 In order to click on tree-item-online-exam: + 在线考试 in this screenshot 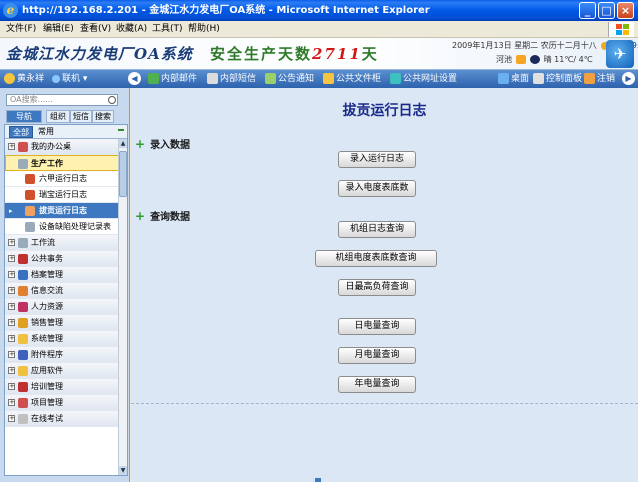, I will do `click(62, 419)`.